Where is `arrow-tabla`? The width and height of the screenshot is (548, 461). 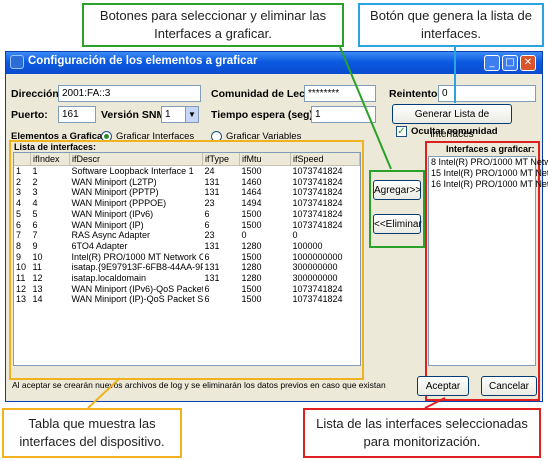 arrow-tabla is located at coordinates (104, 393).